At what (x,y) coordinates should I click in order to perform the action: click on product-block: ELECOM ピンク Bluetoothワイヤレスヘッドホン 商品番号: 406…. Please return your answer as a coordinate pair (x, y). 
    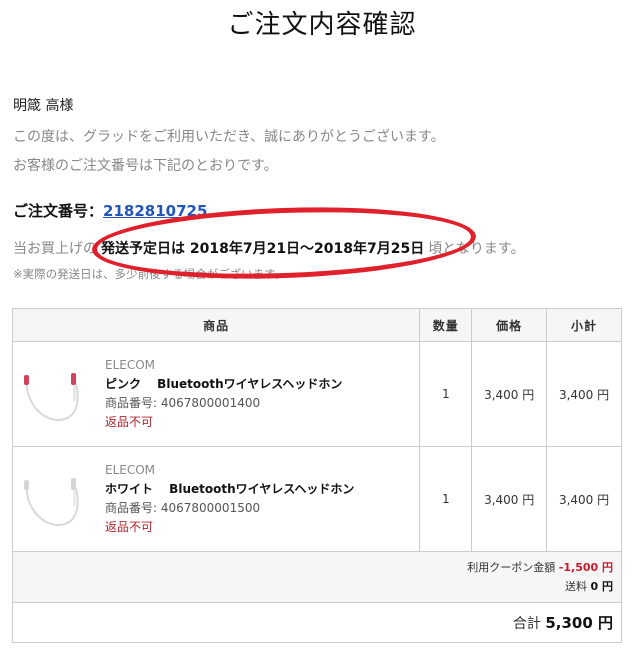
    Looking at the image, I should click on (216, 394).